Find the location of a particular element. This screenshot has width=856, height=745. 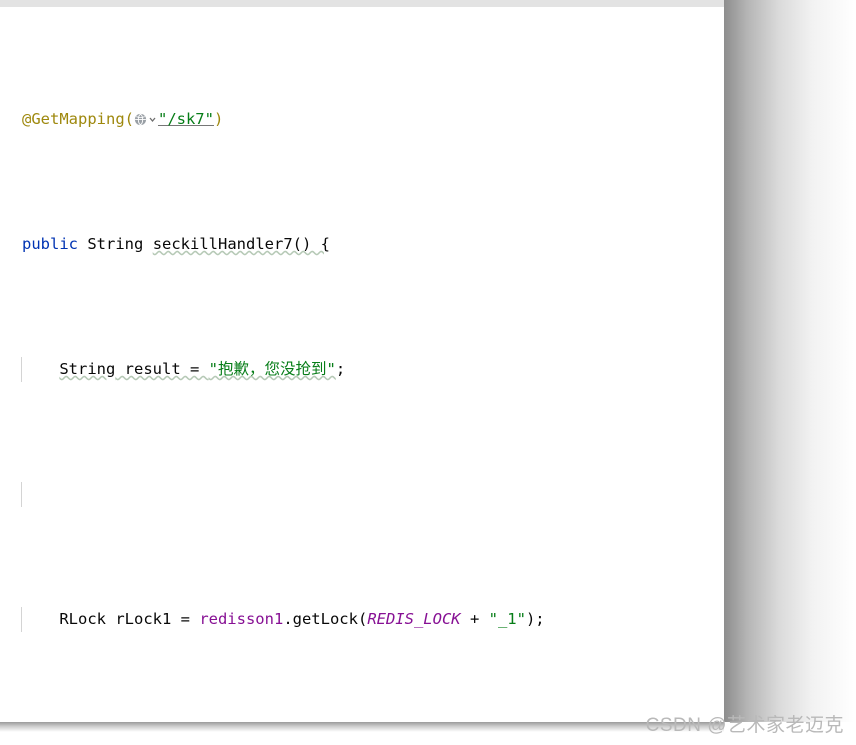

string-literal: "_1" is located at coordinates (507, 619).